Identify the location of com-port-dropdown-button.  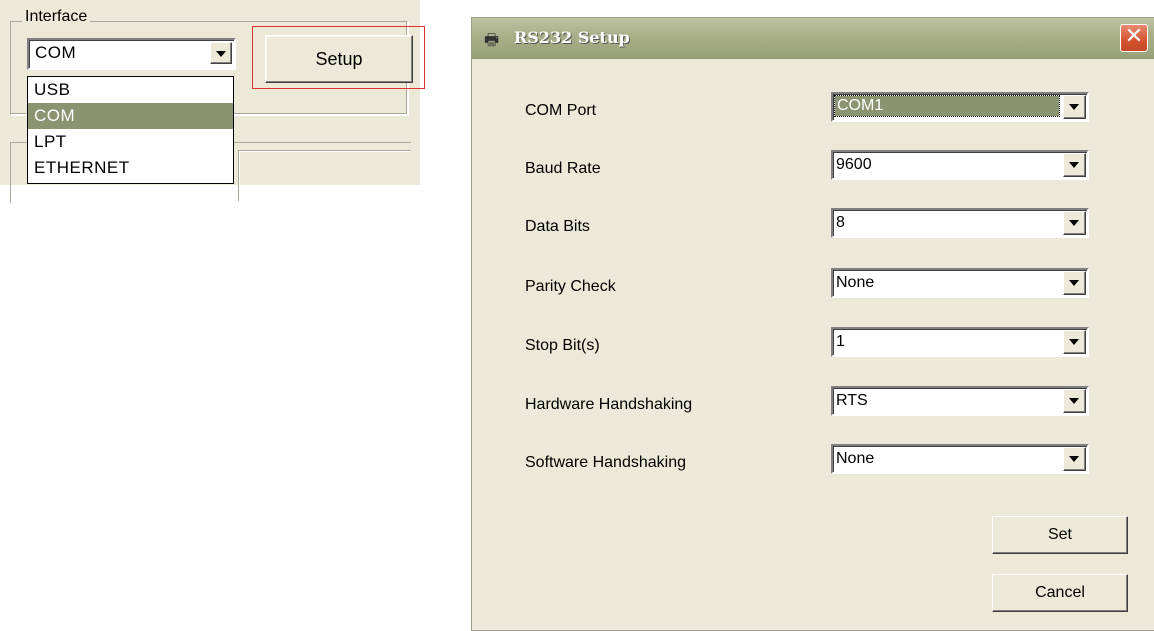
(1074, 107).